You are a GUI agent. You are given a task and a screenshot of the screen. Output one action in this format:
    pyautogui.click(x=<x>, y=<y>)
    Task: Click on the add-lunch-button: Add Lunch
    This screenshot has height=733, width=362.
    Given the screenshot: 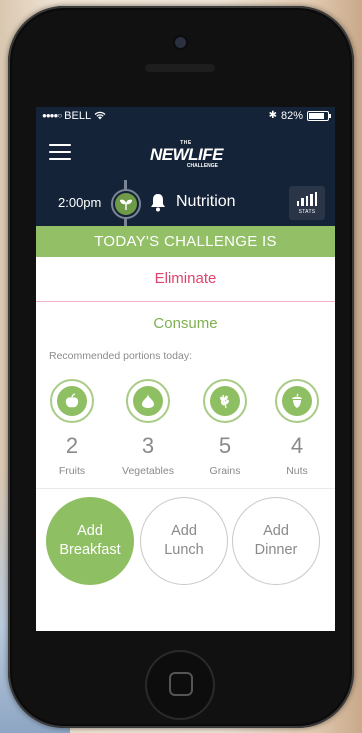 What is the action you would take?
    pyautogui.click(x=184, y=541)
    